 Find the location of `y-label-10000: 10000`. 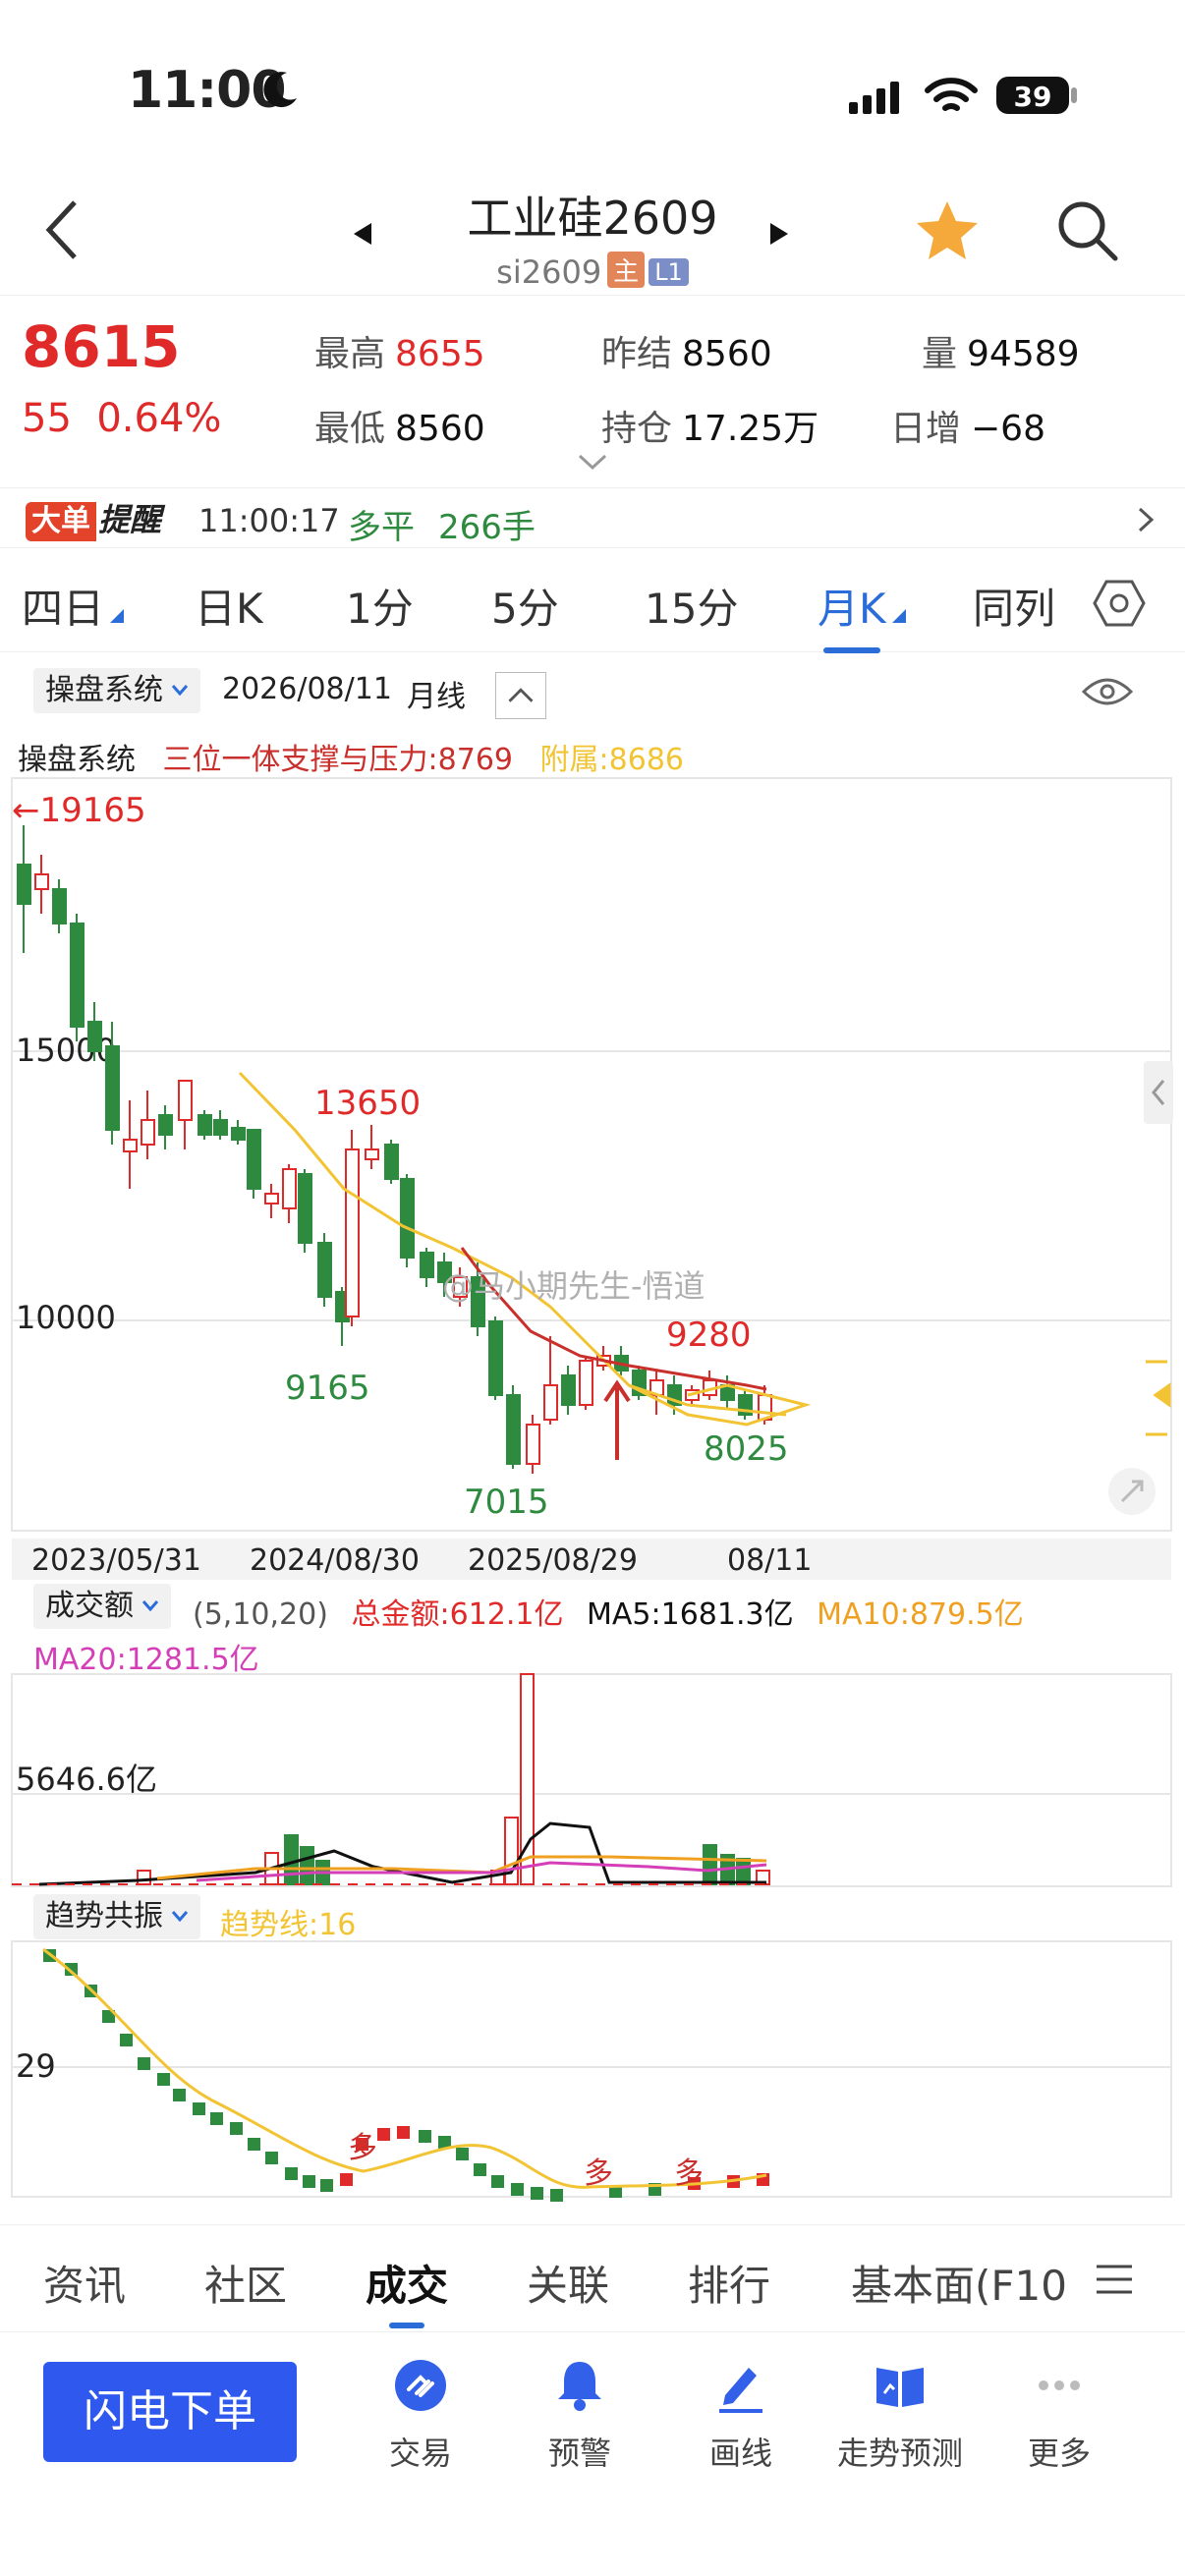

y-label-10000: 10000 is located at coordinates (66, 1317).